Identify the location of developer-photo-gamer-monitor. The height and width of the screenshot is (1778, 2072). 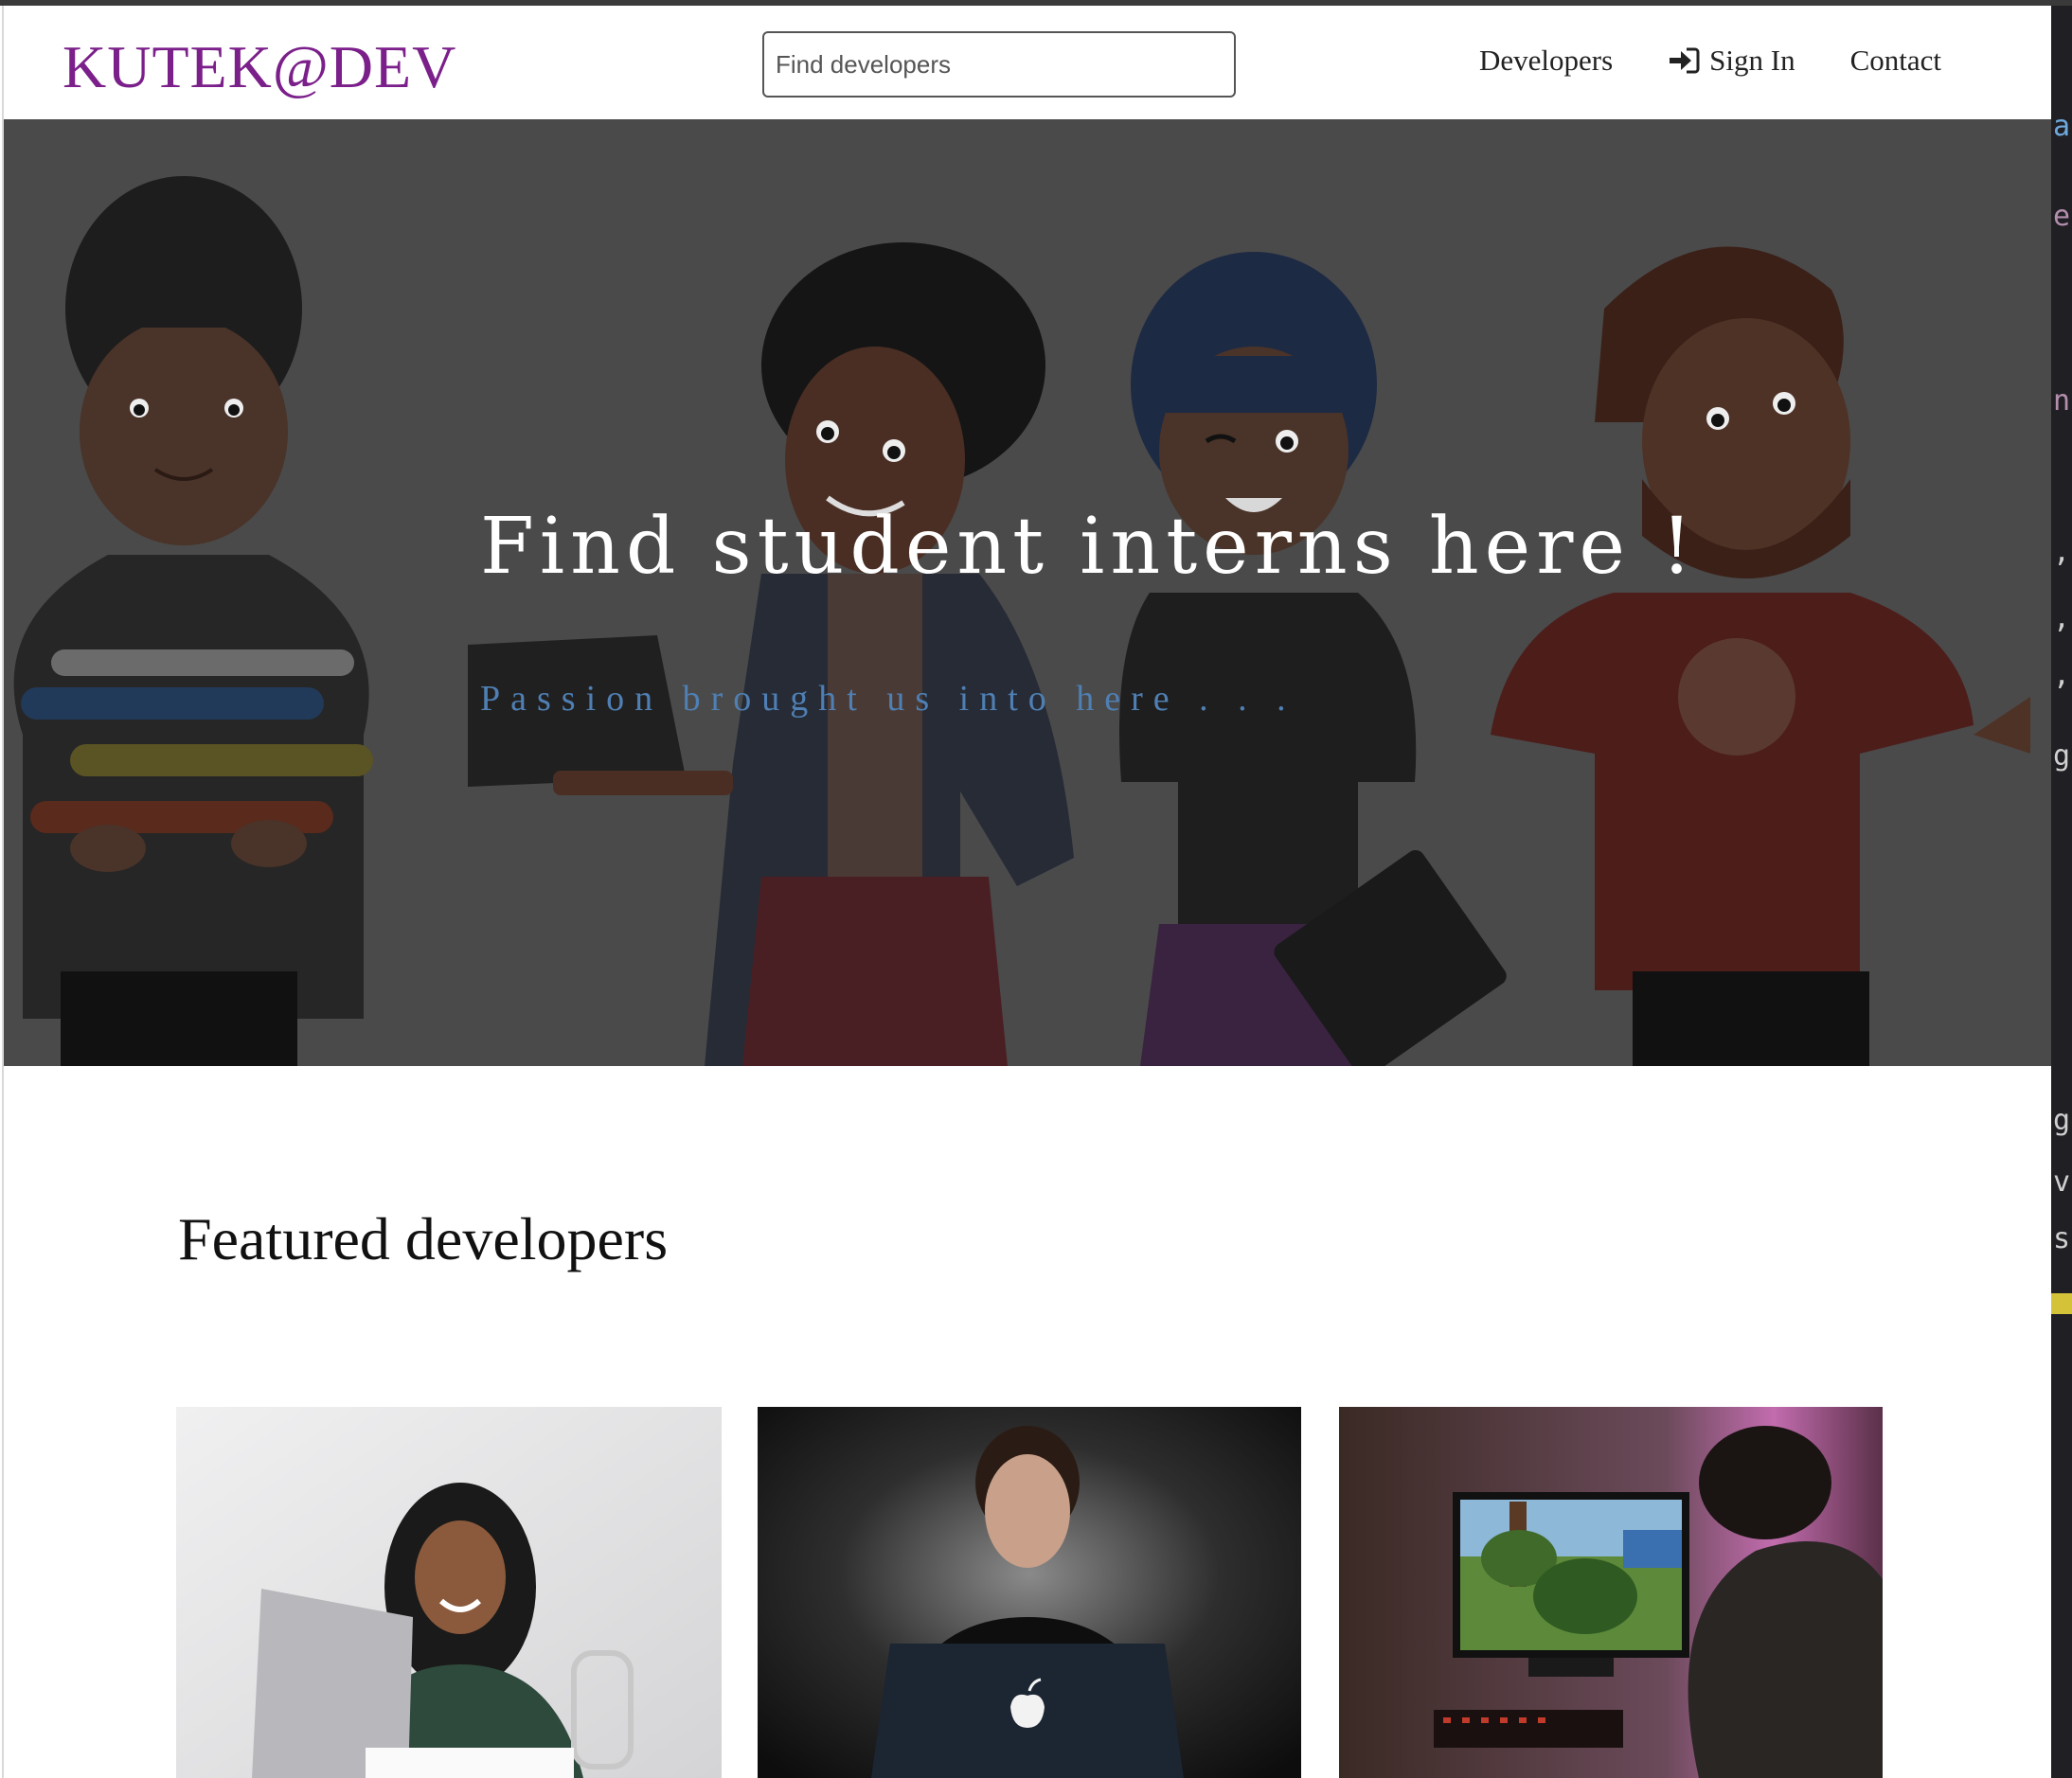
(1611, 1592).